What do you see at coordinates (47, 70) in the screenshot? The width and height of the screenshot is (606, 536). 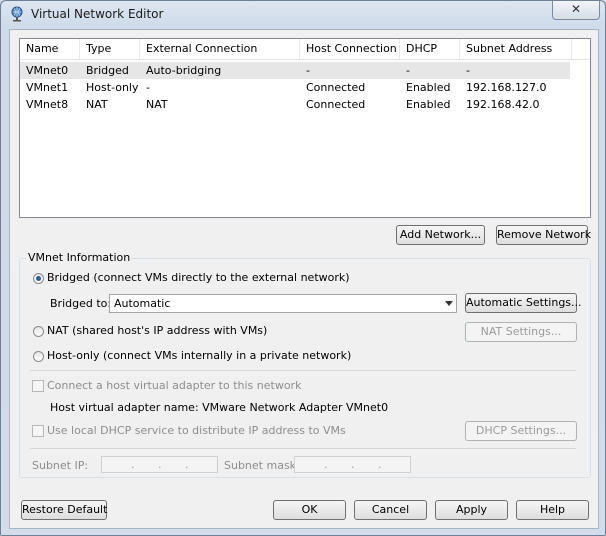 I see `cell-name: VMnet0` at bounding box center [47, 70].